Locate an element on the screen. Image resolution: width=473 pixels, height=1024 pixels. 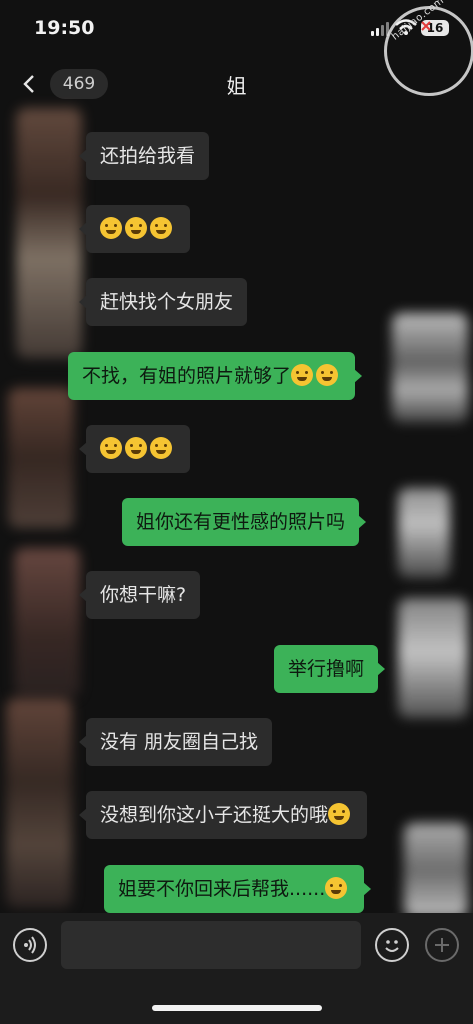
message-bubble-incoming: 赶快找个女朋友 is located at coordinates (163, 302).